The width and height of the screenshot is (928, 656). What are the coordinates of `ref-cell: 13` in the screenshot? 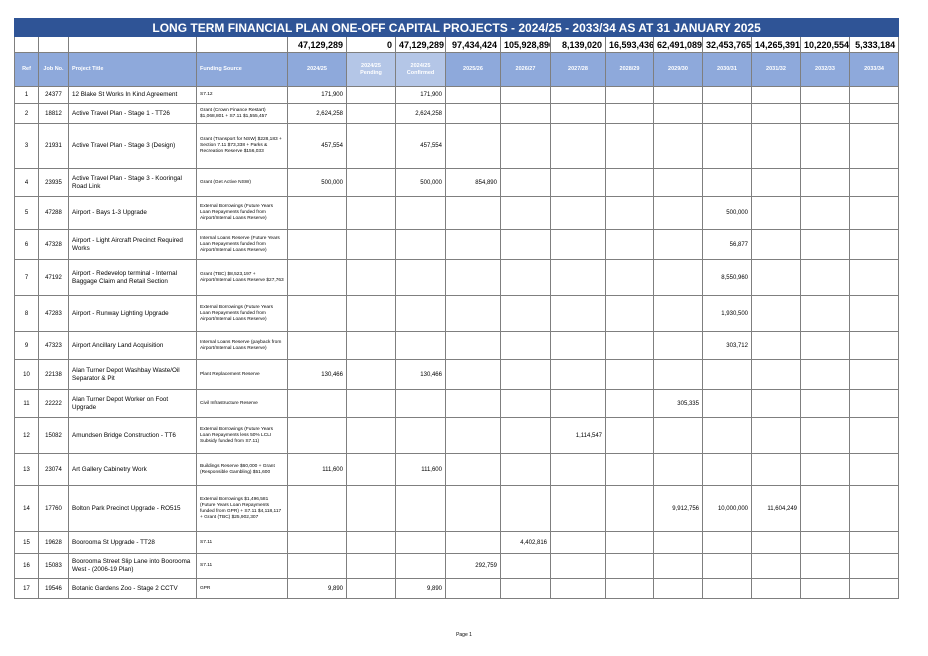 It's located at (26, 469).